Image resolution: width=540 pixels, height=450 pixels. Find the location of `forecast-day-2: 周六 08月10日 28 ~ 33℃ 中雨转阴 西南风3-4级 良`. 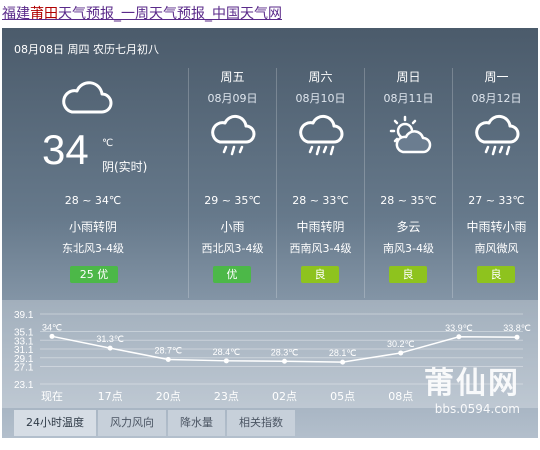

forecast-day-2: 周六 08月10日 28 ~ 33℃ 中雨转阴 西南风3-4级 良 is located at coordinates (320, 183).